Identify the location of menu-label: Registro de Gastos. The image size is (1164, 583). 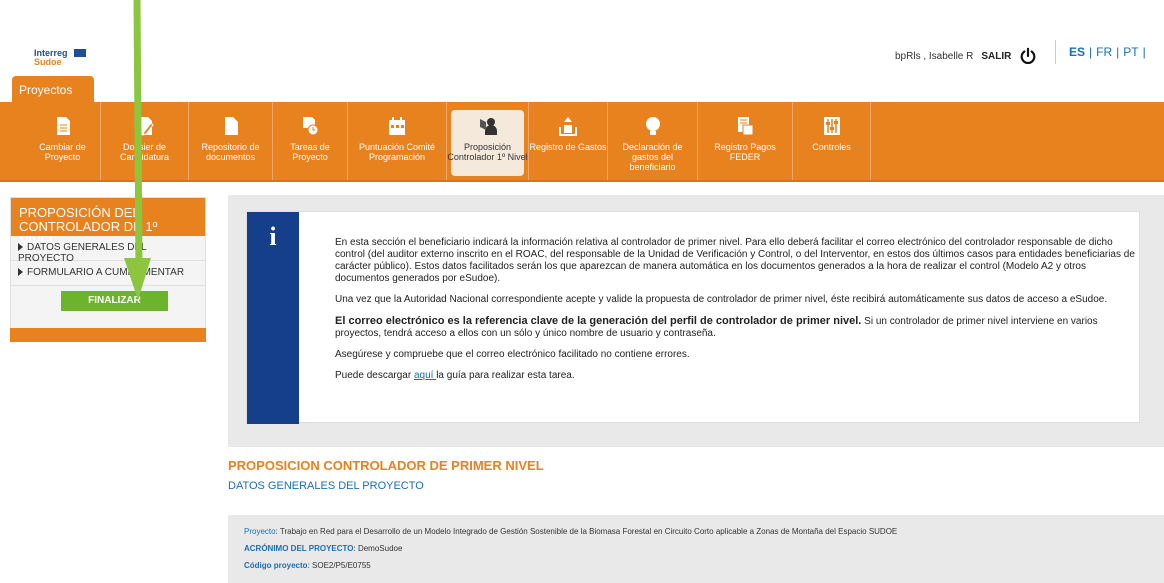
(568, 147).